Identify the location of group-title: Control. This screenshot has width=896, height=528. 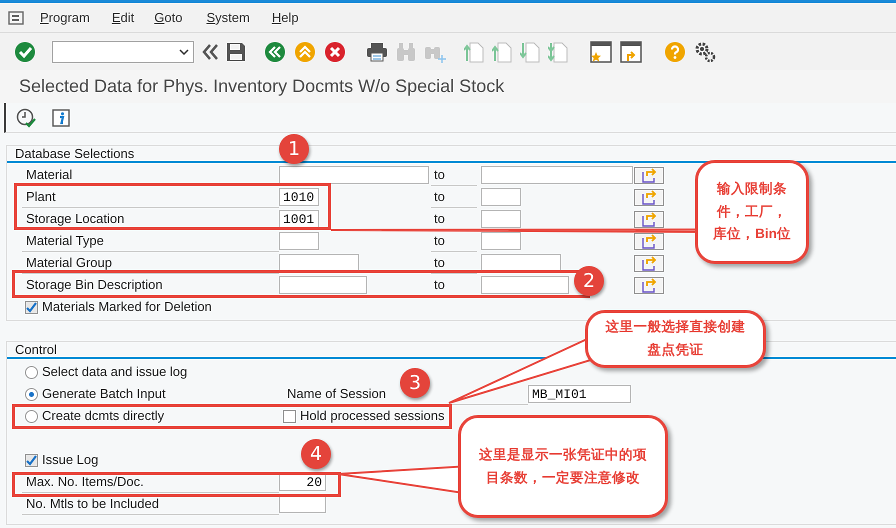
(36, 349).